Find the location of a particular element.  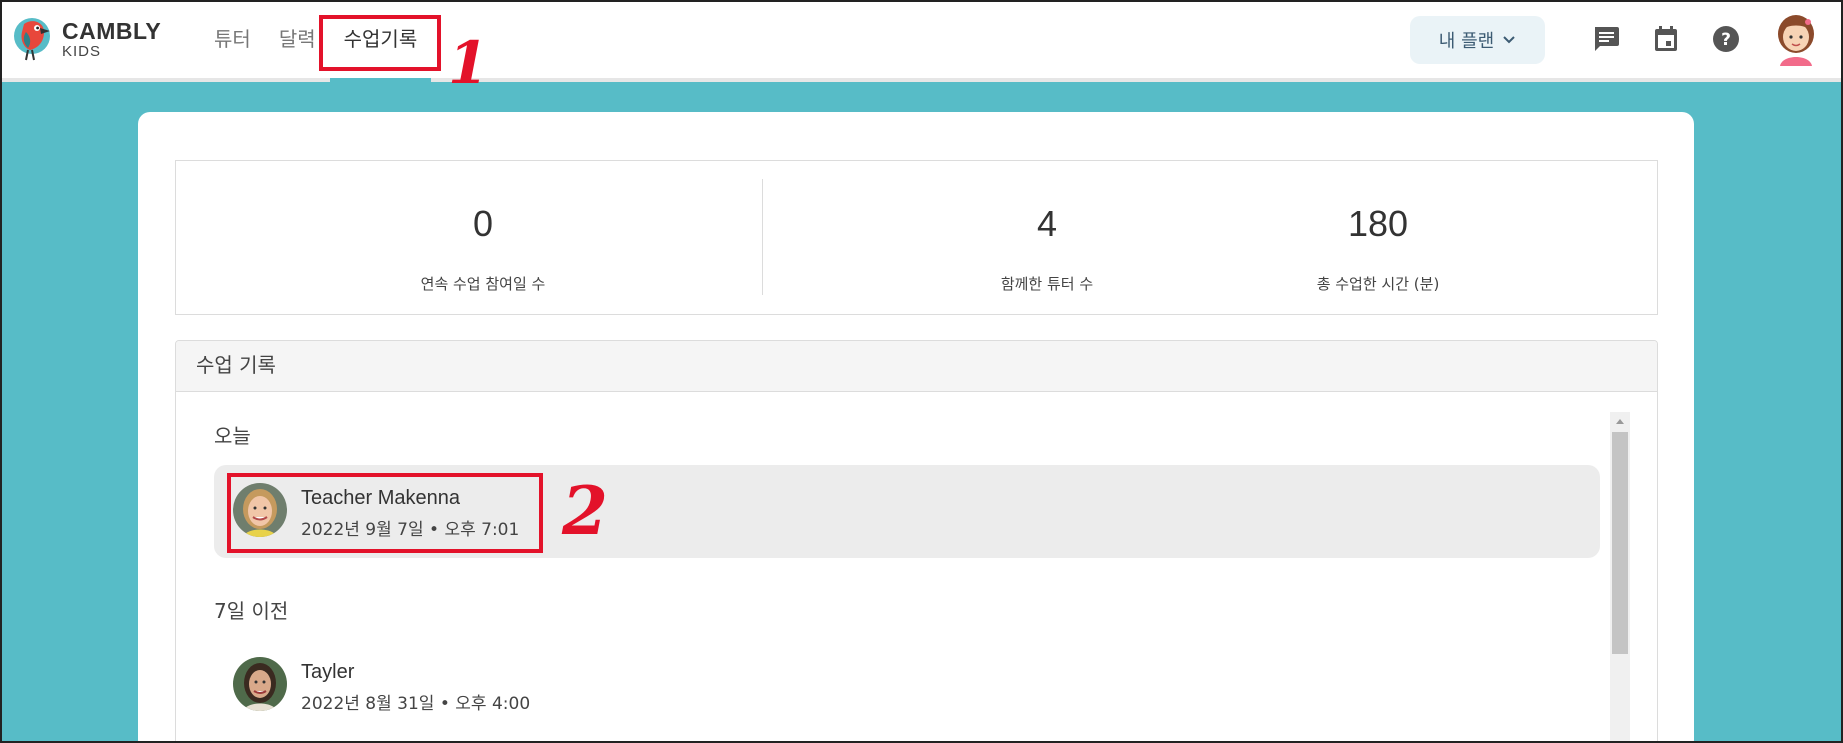

main-nav: 튜터 달력 수업기록 is located at coordinates (315, 41).